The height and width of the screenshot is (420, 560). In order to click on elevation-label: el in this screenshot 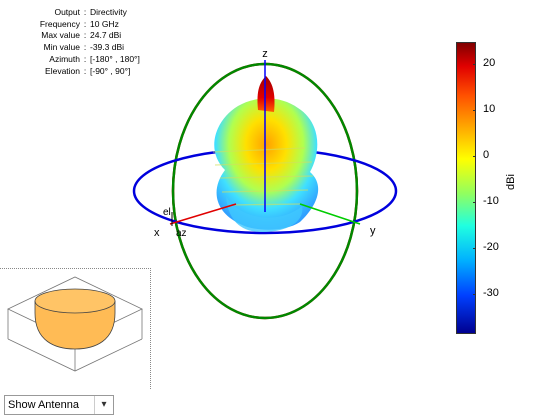, I will do `click(167, 212)`.